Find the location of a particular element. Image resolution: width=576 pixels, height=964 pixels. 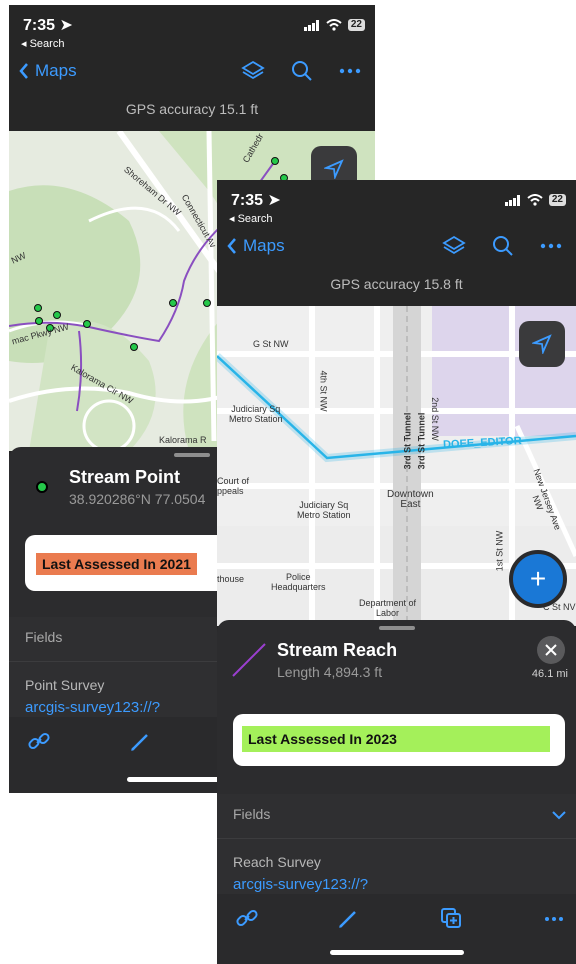

fields-section: Fields Reach Survey arcgis-survey123://? is located at coordinates (396, 844).